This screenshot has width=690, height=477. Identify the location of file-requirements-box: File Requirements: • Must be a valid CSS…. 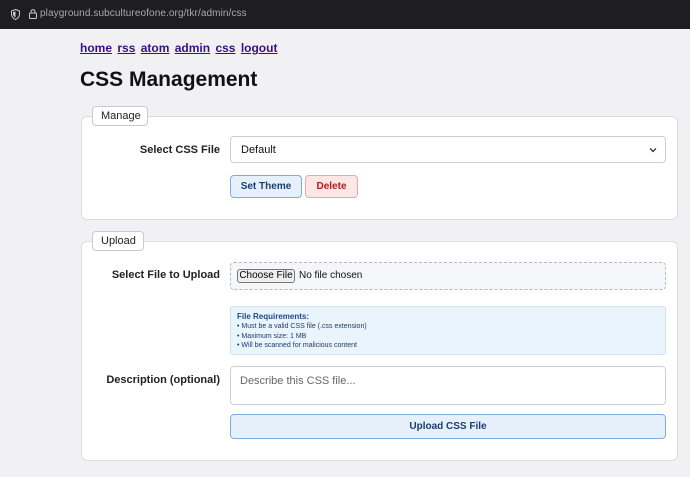
(448, 330).